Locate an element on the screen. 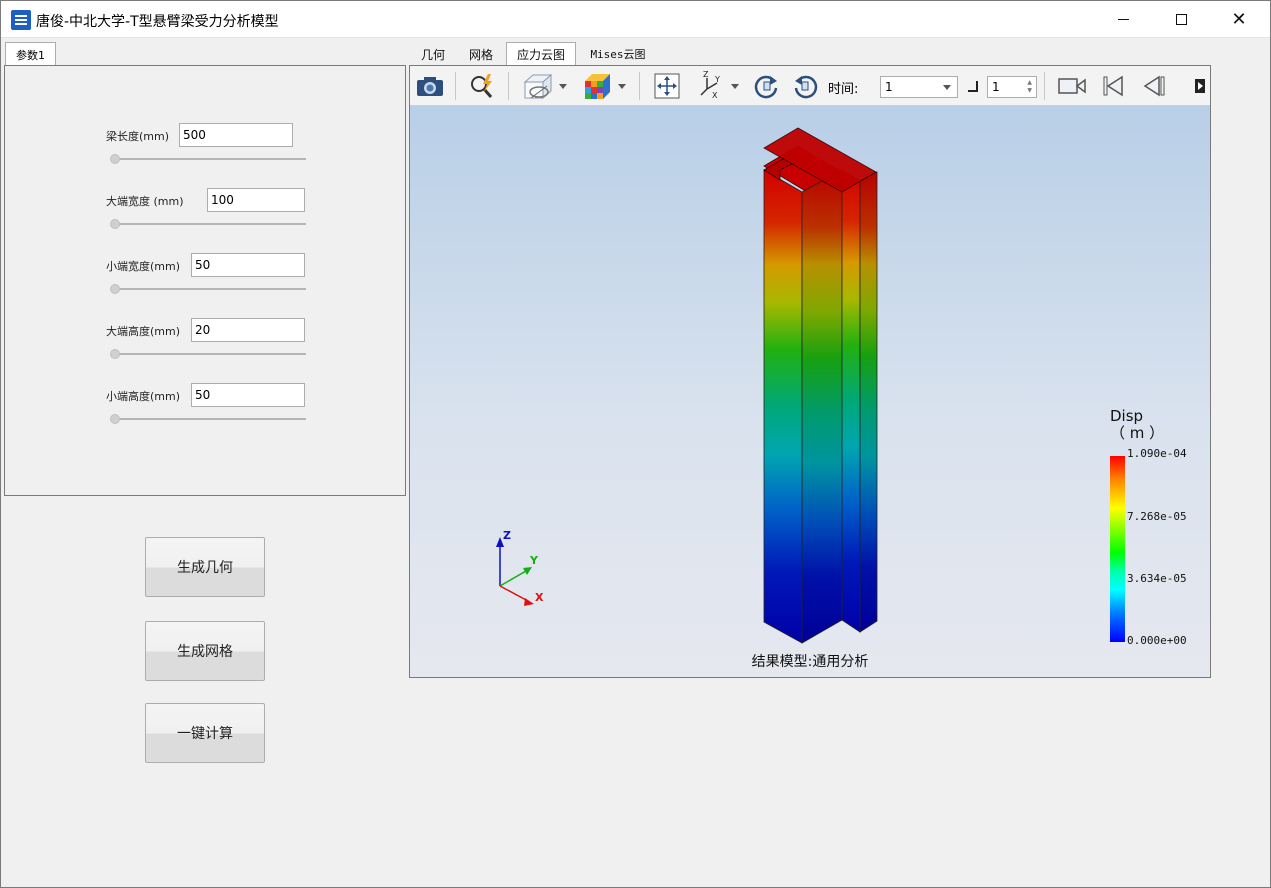 The width and height of the screenshot is (1271, 888). maximize-button is located at coordinates (1181, 19).